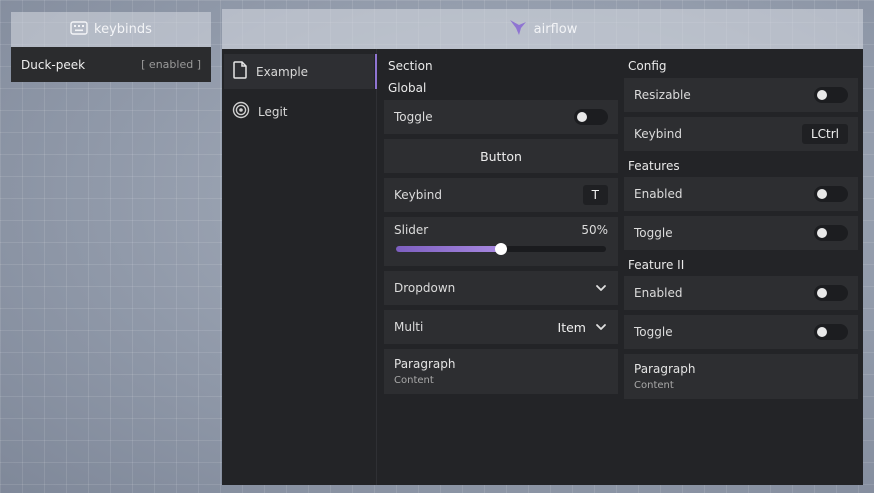  I want to click on features-toggle-switch, so click(831, 233).